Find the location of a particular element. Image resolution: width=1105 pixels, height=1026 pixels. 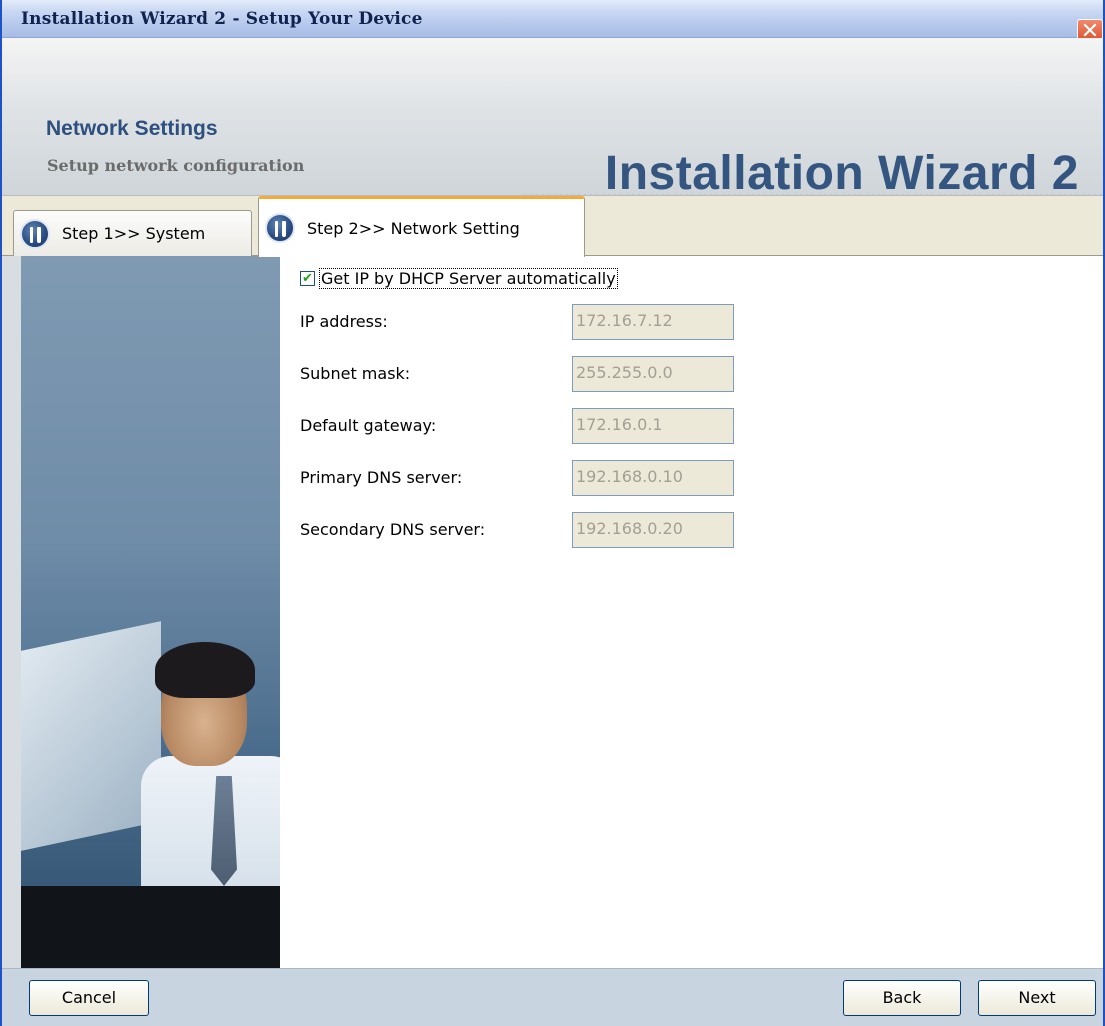

dhcp-checkbox: ✔ is located at coordinates (307, 278).